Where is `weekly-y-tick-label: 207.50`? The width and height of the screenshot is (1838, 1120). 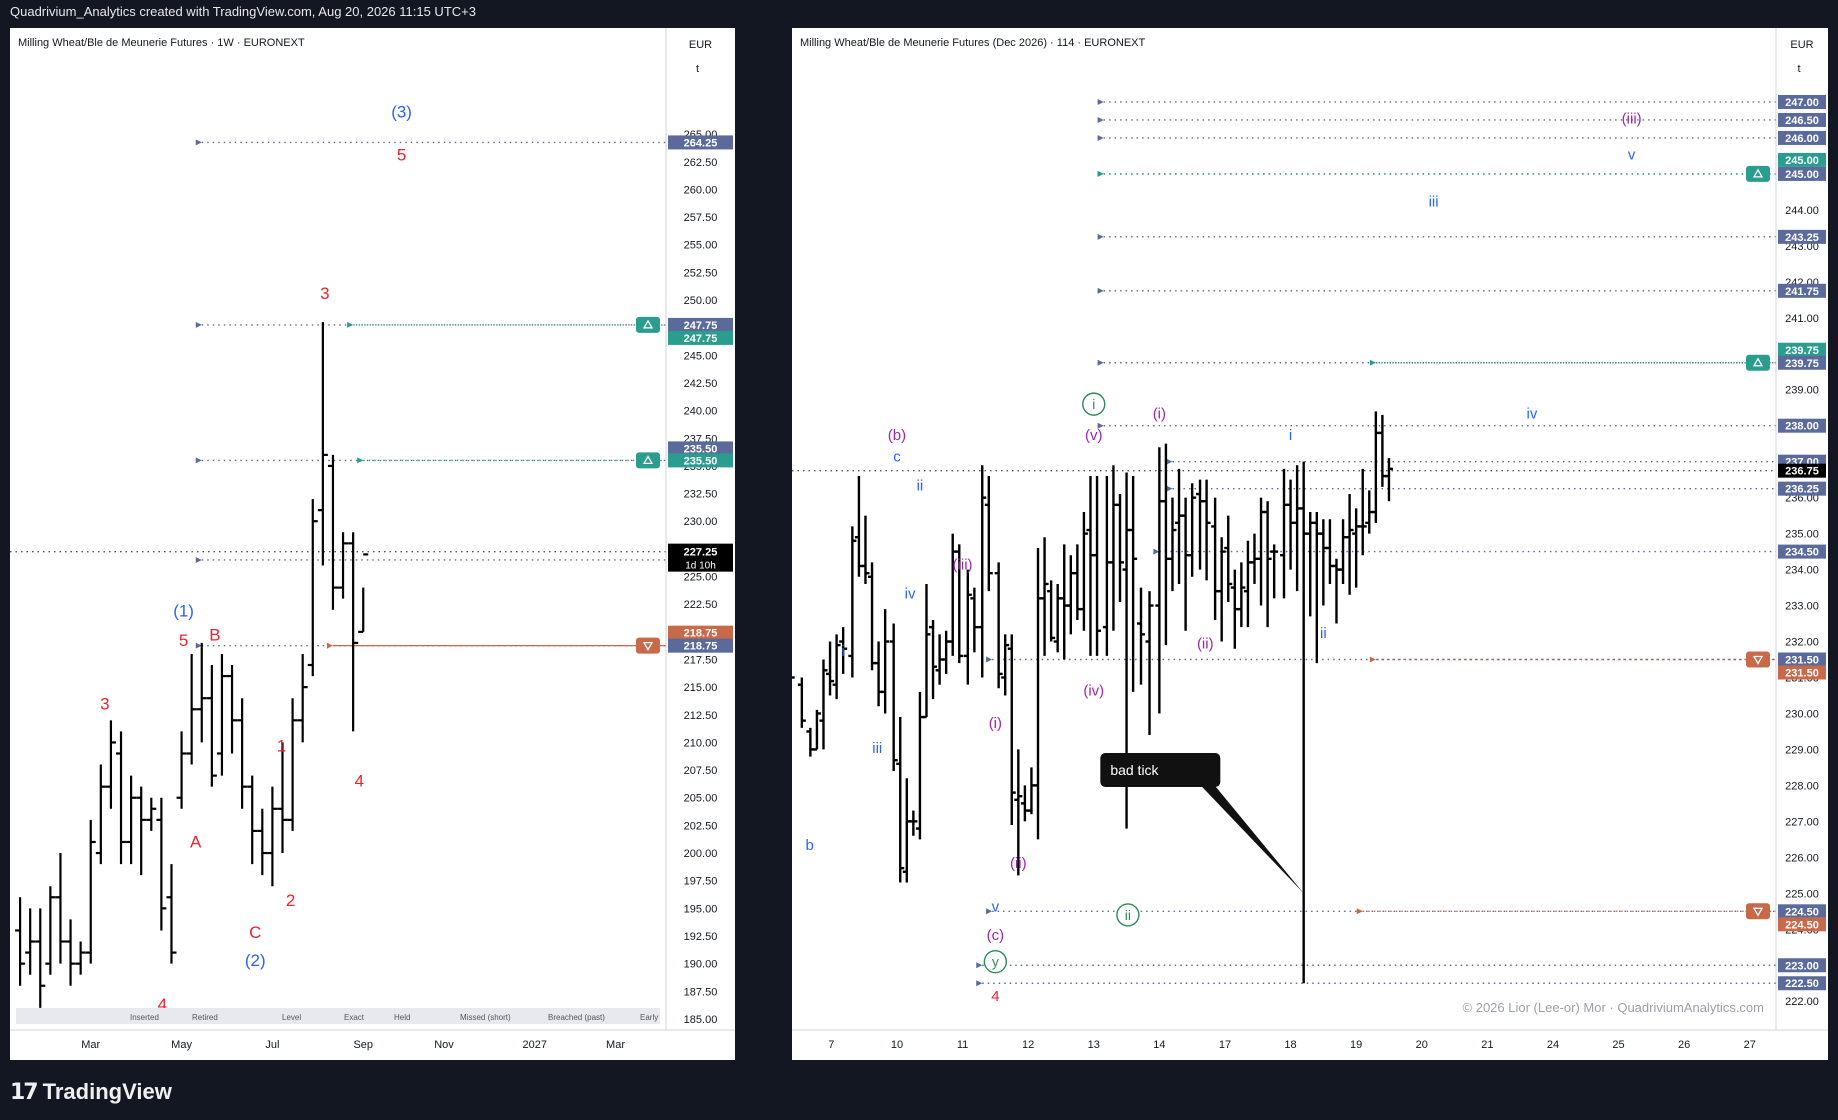
weekly-y-tick-label: 207.50 is located at coordinates (701, 771).